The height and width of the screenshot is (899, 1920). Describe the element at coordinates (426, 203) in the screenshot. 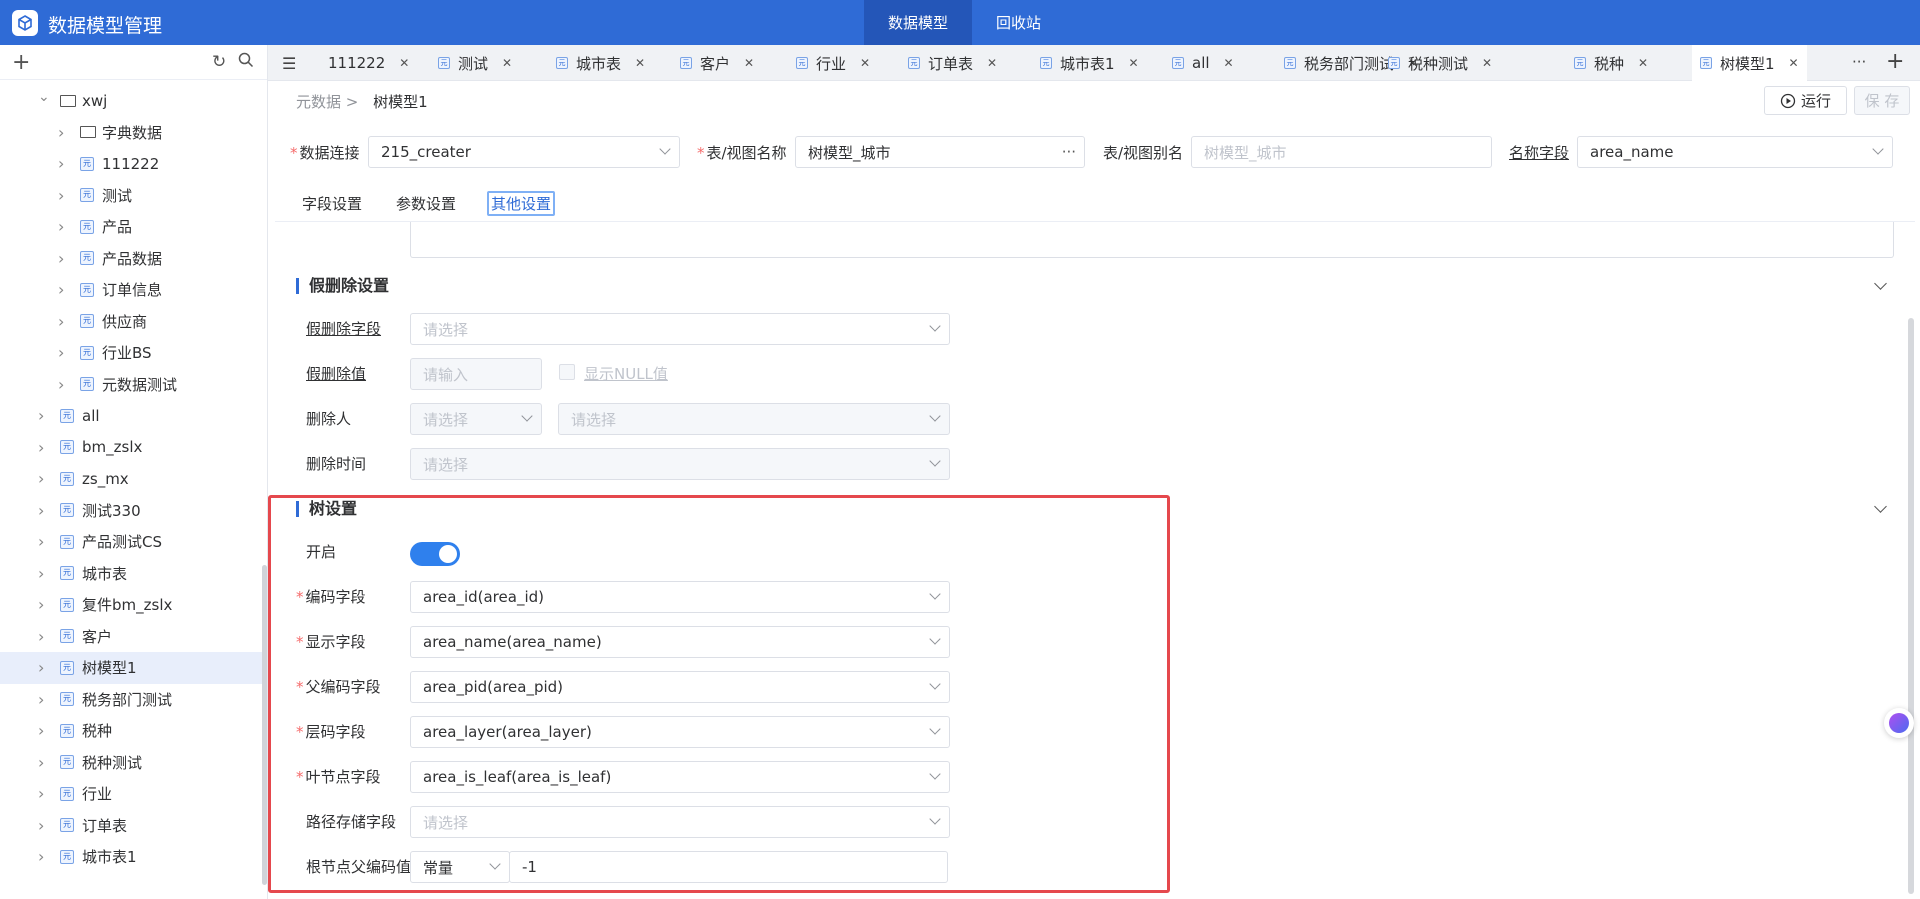

I see `tab-param-settings: 参数设置` at that location.